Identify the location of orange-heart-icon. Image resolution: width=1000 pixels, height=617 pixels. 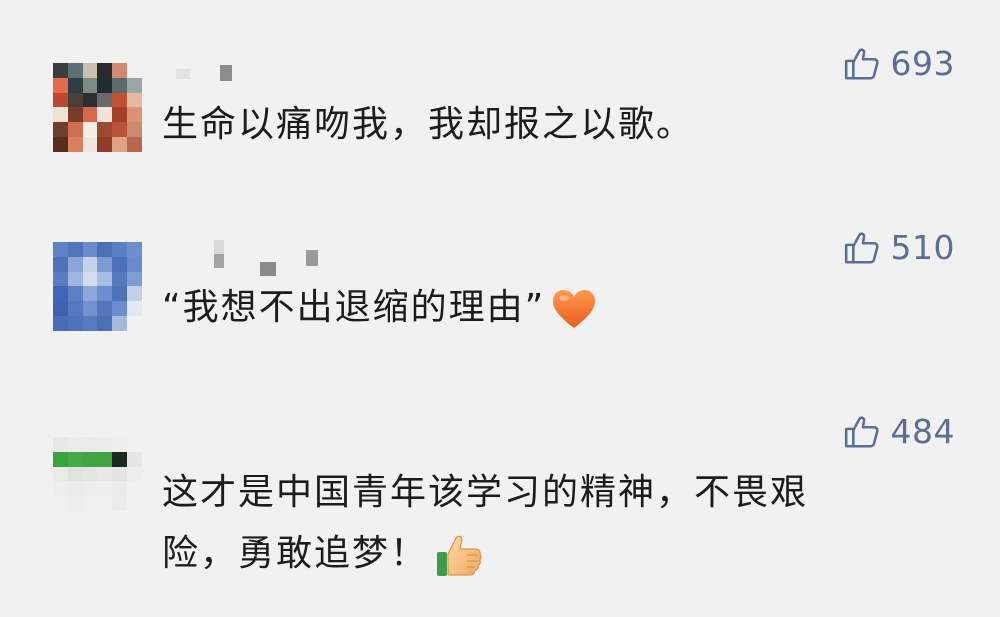
(574, 309).